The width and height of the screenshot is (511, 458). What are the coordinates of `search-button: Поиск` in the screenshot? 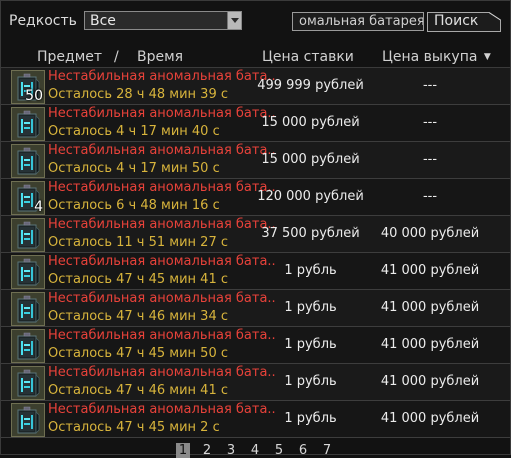 It's located at (464, 22).